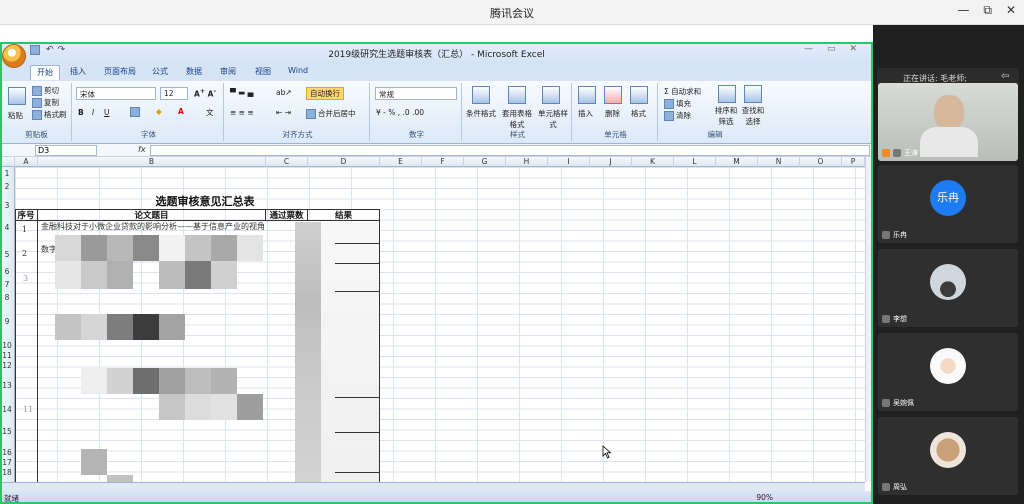 The height and width of the screenshot is (504, 1024). I want to click on office-button, so click(14, 56).